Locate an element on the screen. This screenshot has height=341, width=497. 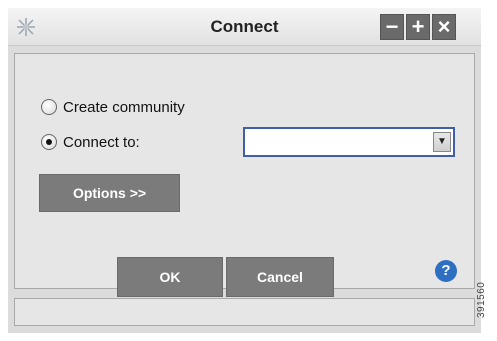
ok-button: OK is located at coordinates (170, 277).